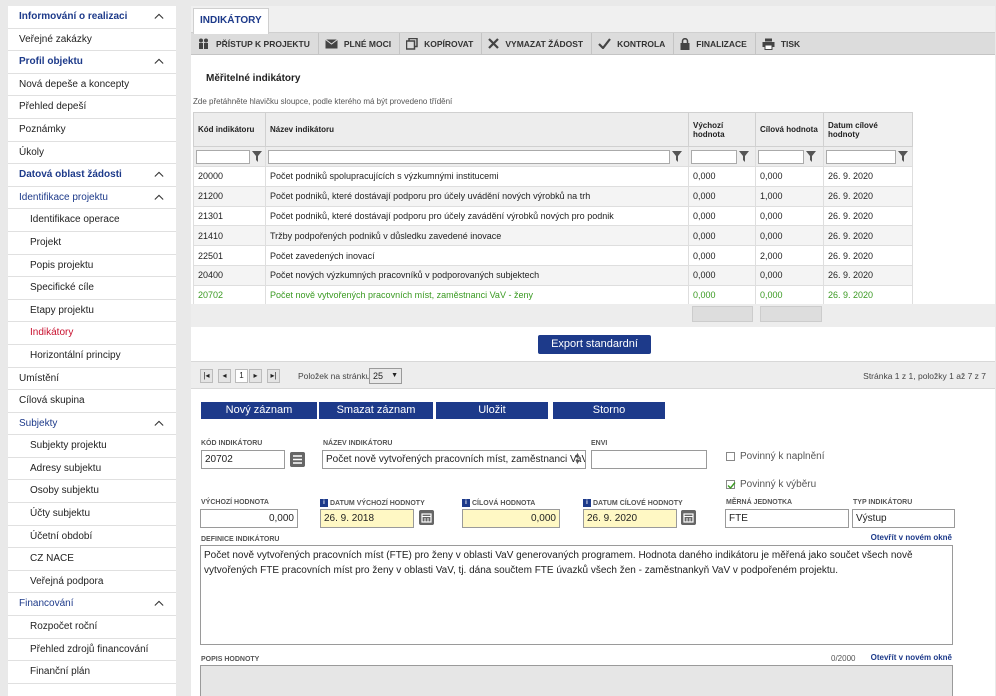 The height and width of the screenshot is (696, 996). I want to click on per-page-select: 25 ▼, so click(385, 376).